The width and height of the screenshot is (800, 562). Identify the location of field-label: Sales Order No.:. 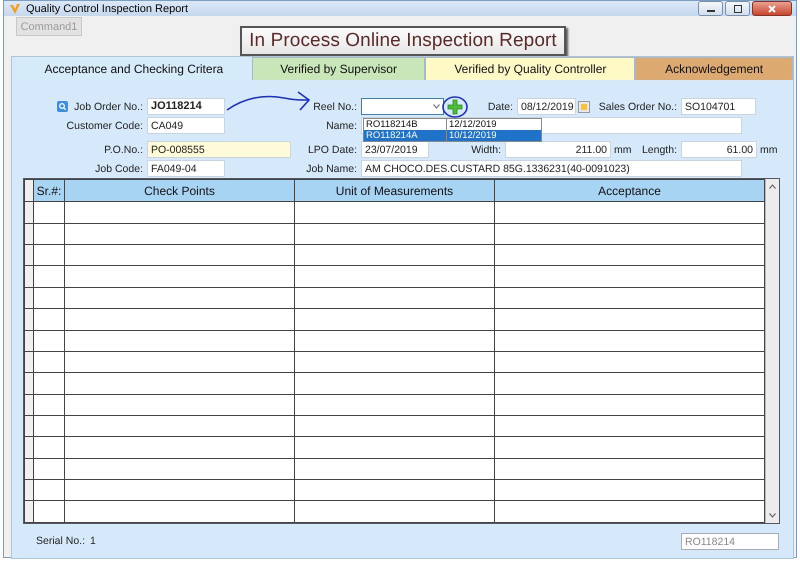
(638, 106).